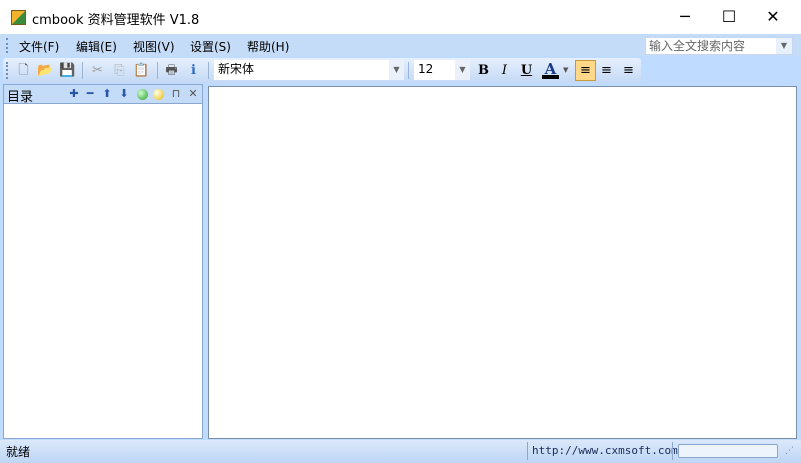 Image resolution: width=801 pixels, height=463 pixels. What do you see at coordinates (90, 93) in the screenshot?
I see `remove-icon: ━` at bounding box center [90, 93].